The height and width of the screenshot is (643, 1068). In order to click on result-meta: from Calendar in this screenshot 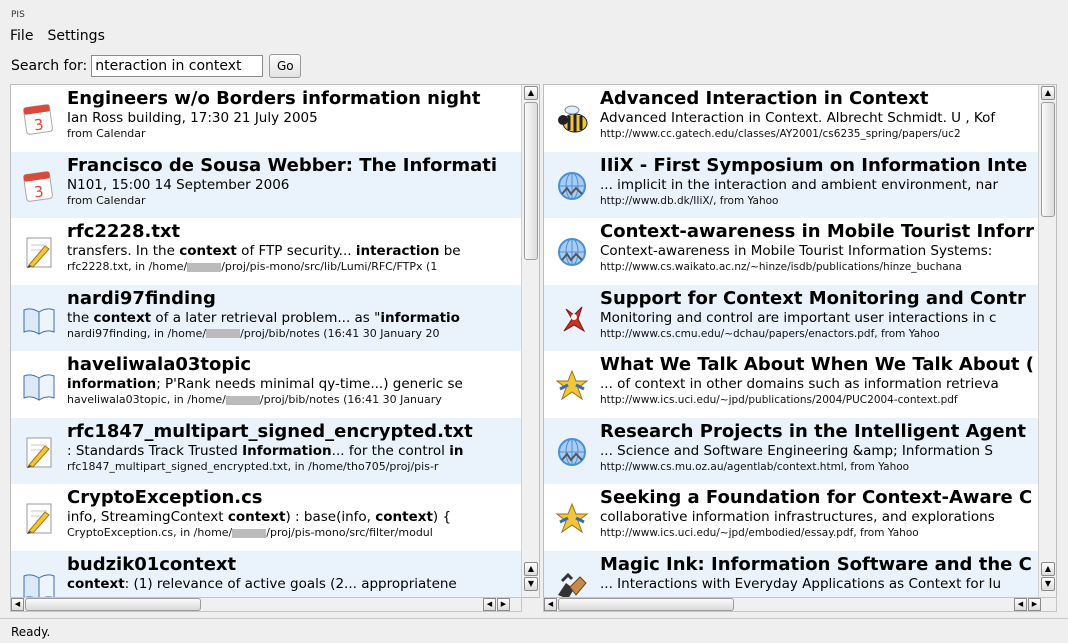, I will do `click(106, 200)`.